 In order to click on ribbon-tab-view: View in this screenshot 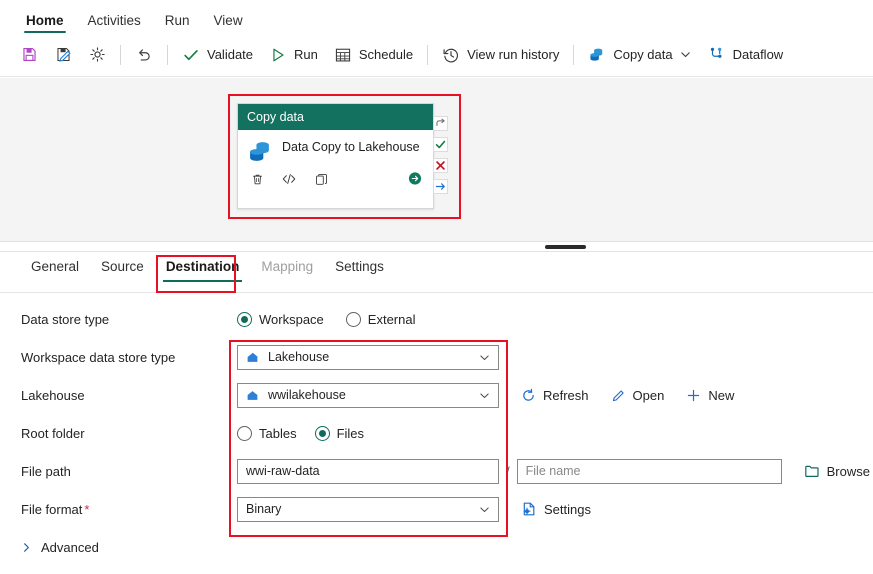, I will do `click(228, 23)`.